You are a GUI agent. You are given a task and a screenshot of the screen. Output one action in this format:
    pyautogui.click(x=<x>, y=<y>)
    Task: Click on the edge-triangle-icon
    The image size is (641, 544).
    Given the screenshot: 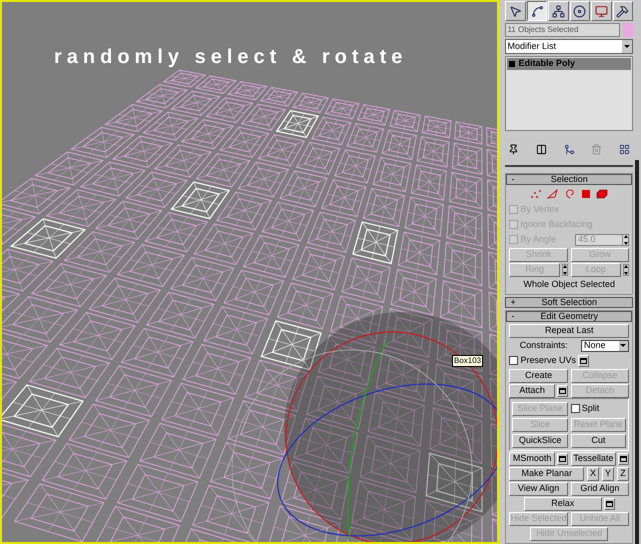 What is the action you would take?
    pyautogui.click(x=553, y=194)
    